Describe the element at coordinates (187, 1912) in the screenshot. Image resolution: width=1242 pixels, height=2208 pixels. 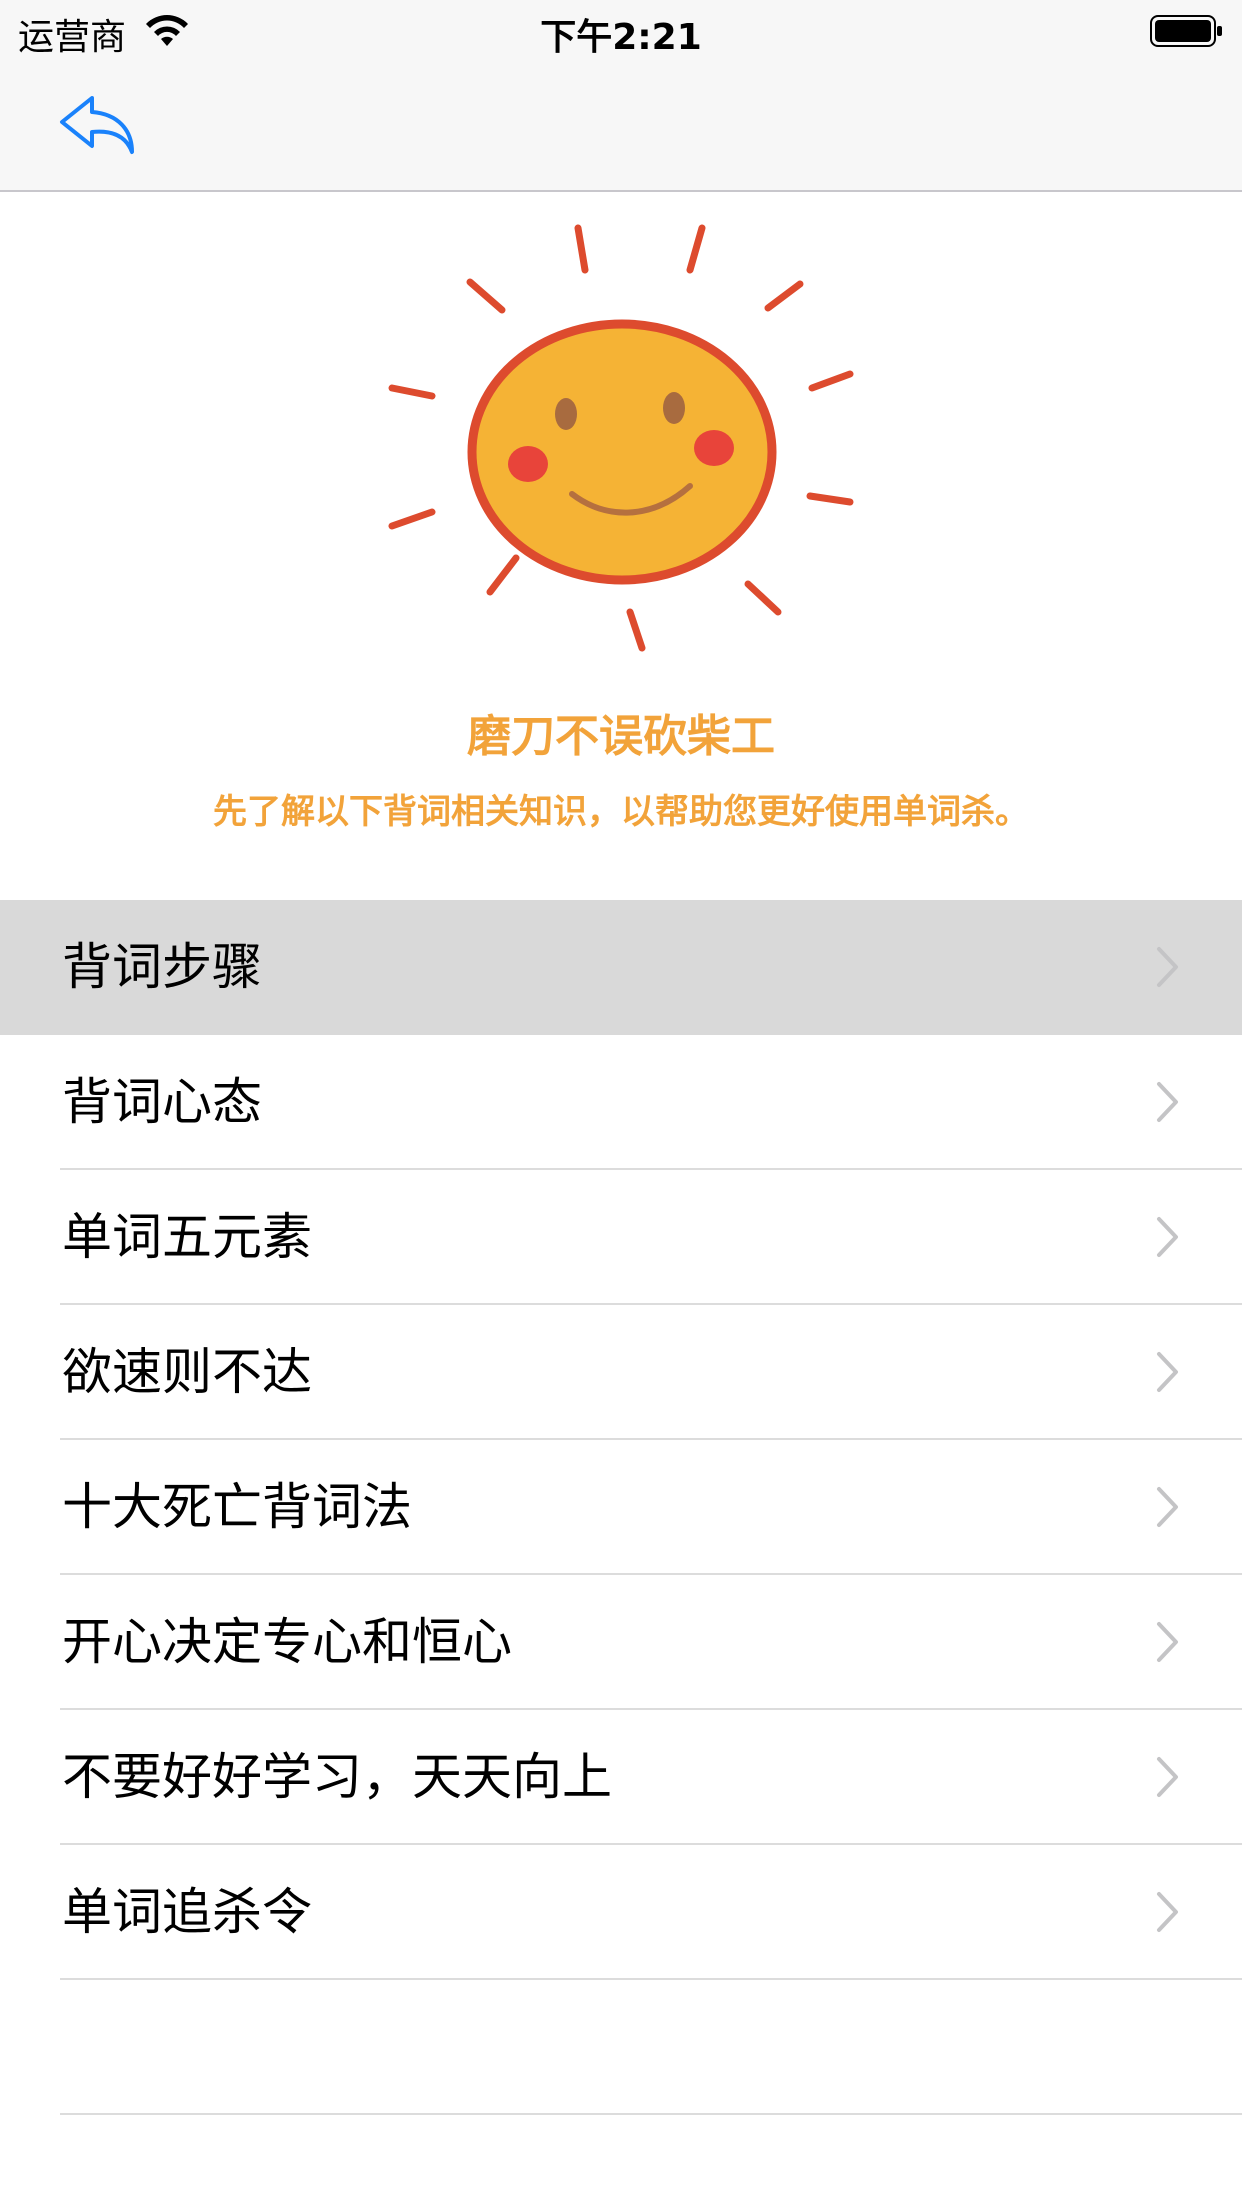
I see `list-item-label: 单词追杀令` at that location.